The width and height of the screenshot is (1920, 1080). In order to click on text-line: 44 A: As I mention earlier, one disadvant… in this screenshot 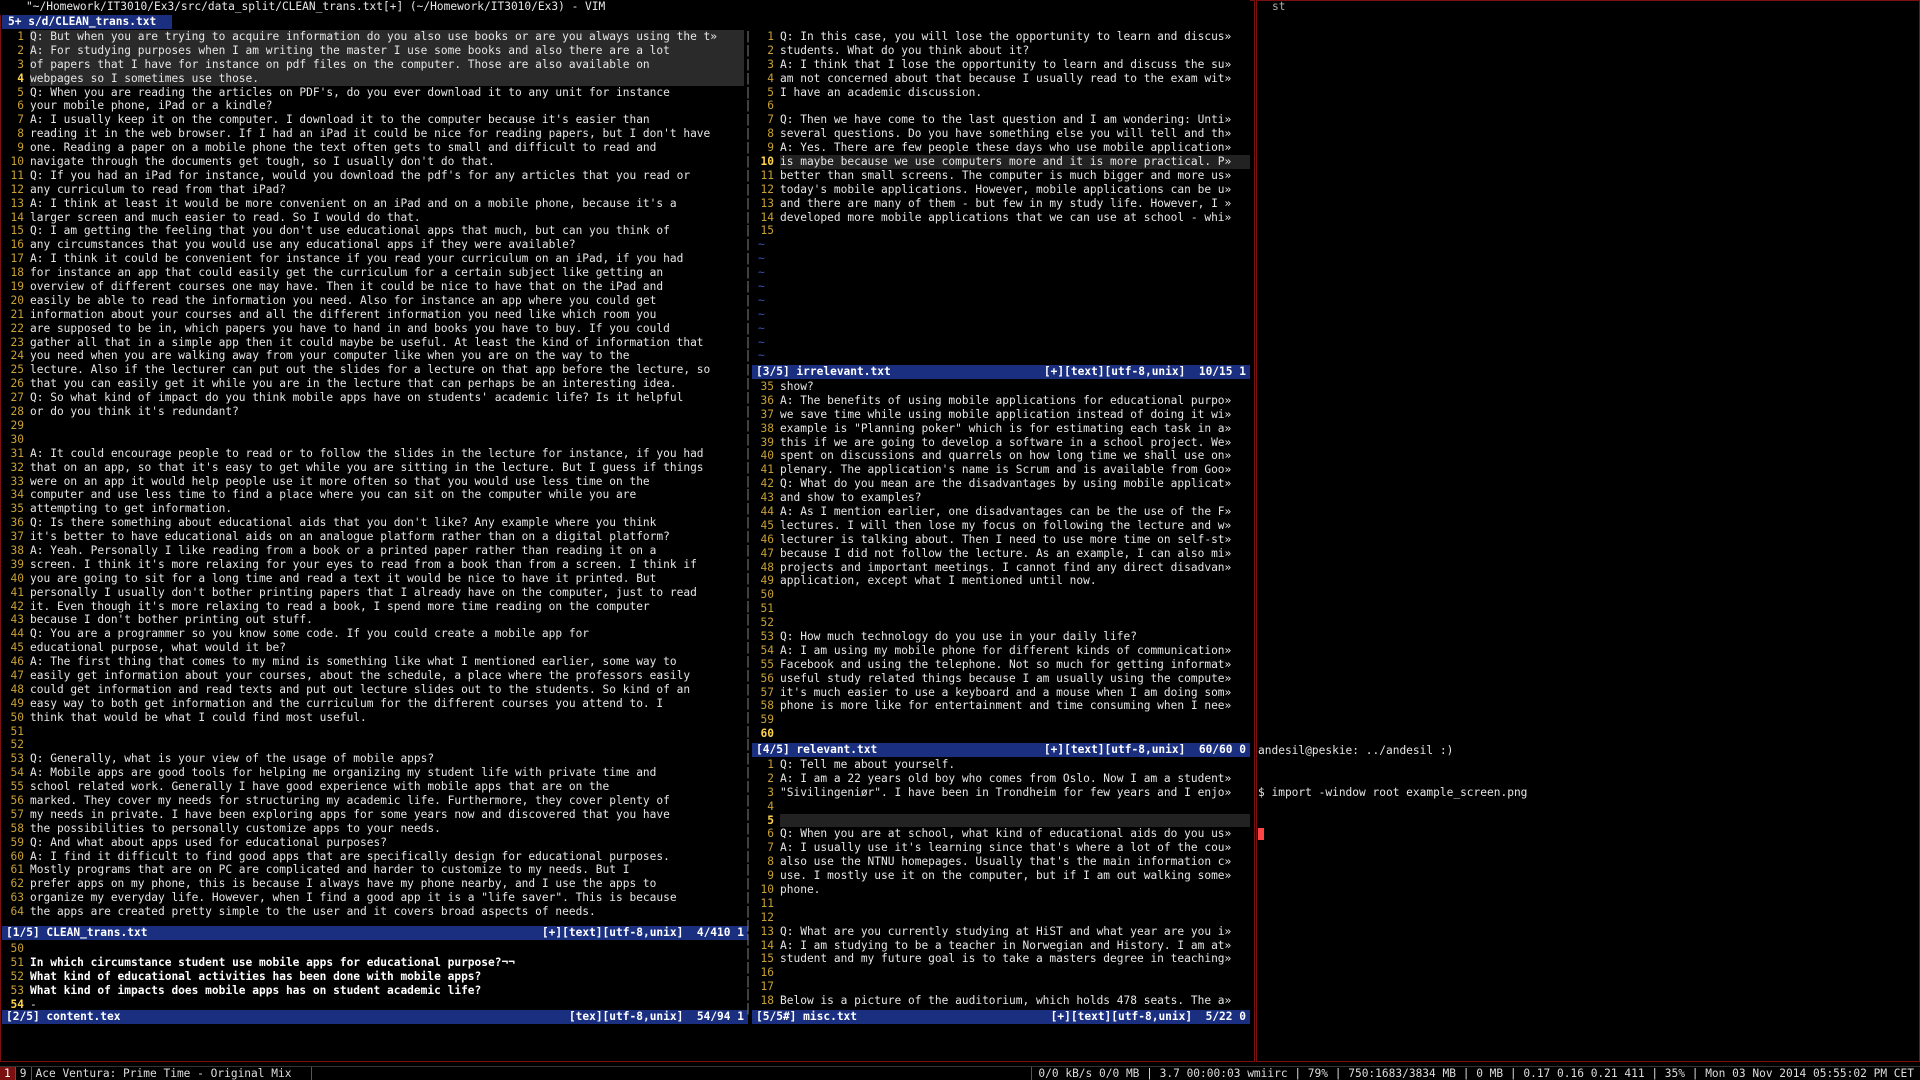, I will do `click(1001, 512)`.